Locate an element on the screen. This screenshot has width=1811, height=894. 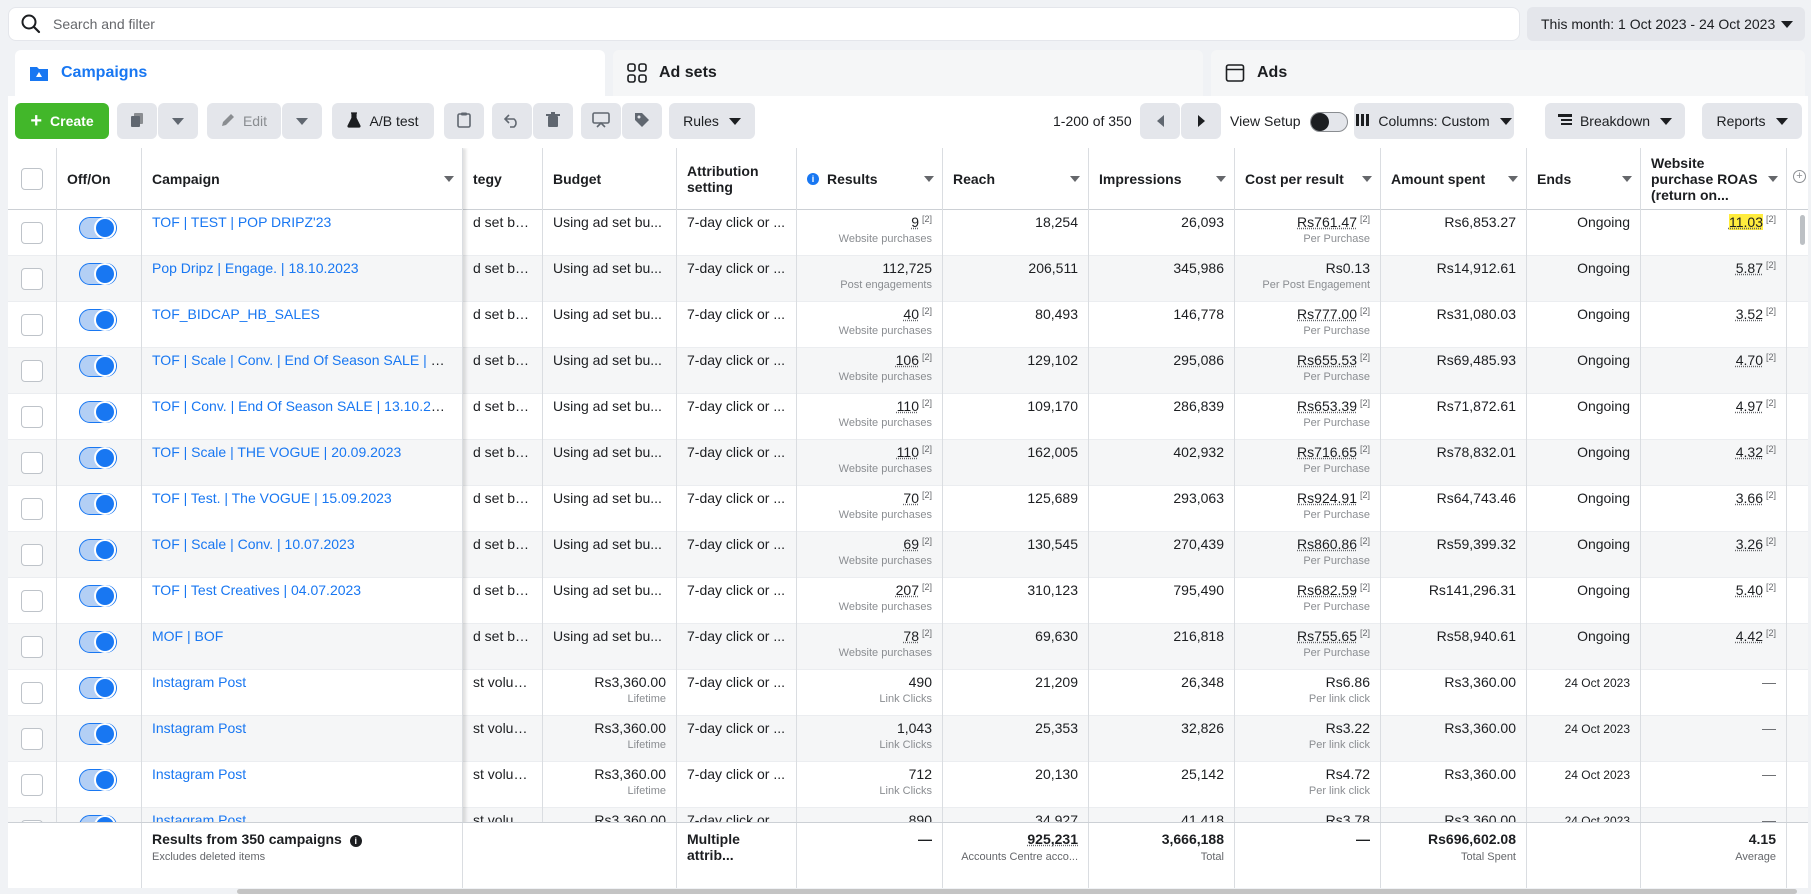
cell-roas-value: 4.42 is located at coordinates (1749, 636).